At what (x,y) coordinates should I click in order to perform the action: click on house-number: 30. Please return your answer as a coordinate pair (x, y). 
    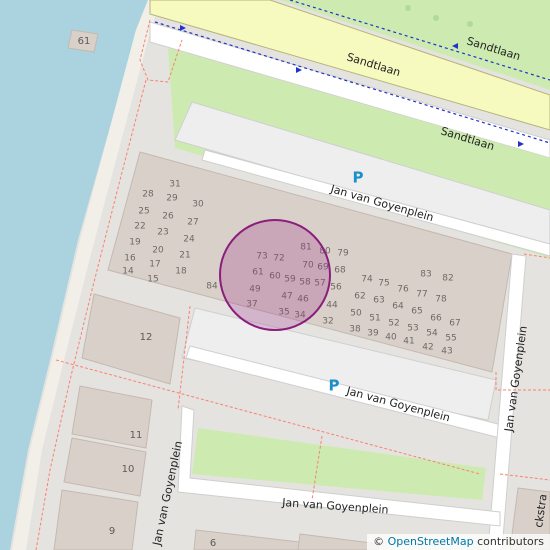
    Looking at the image, I should click on (198, 205).